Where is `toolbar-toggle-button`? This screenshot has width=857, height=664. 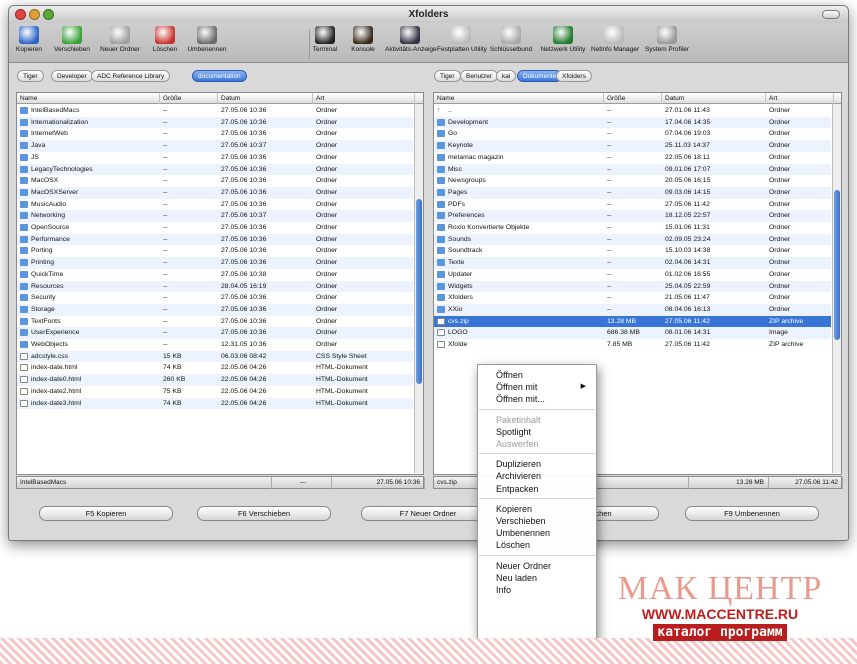 toolbar-toggle-button is located at coordinates (831, 14).